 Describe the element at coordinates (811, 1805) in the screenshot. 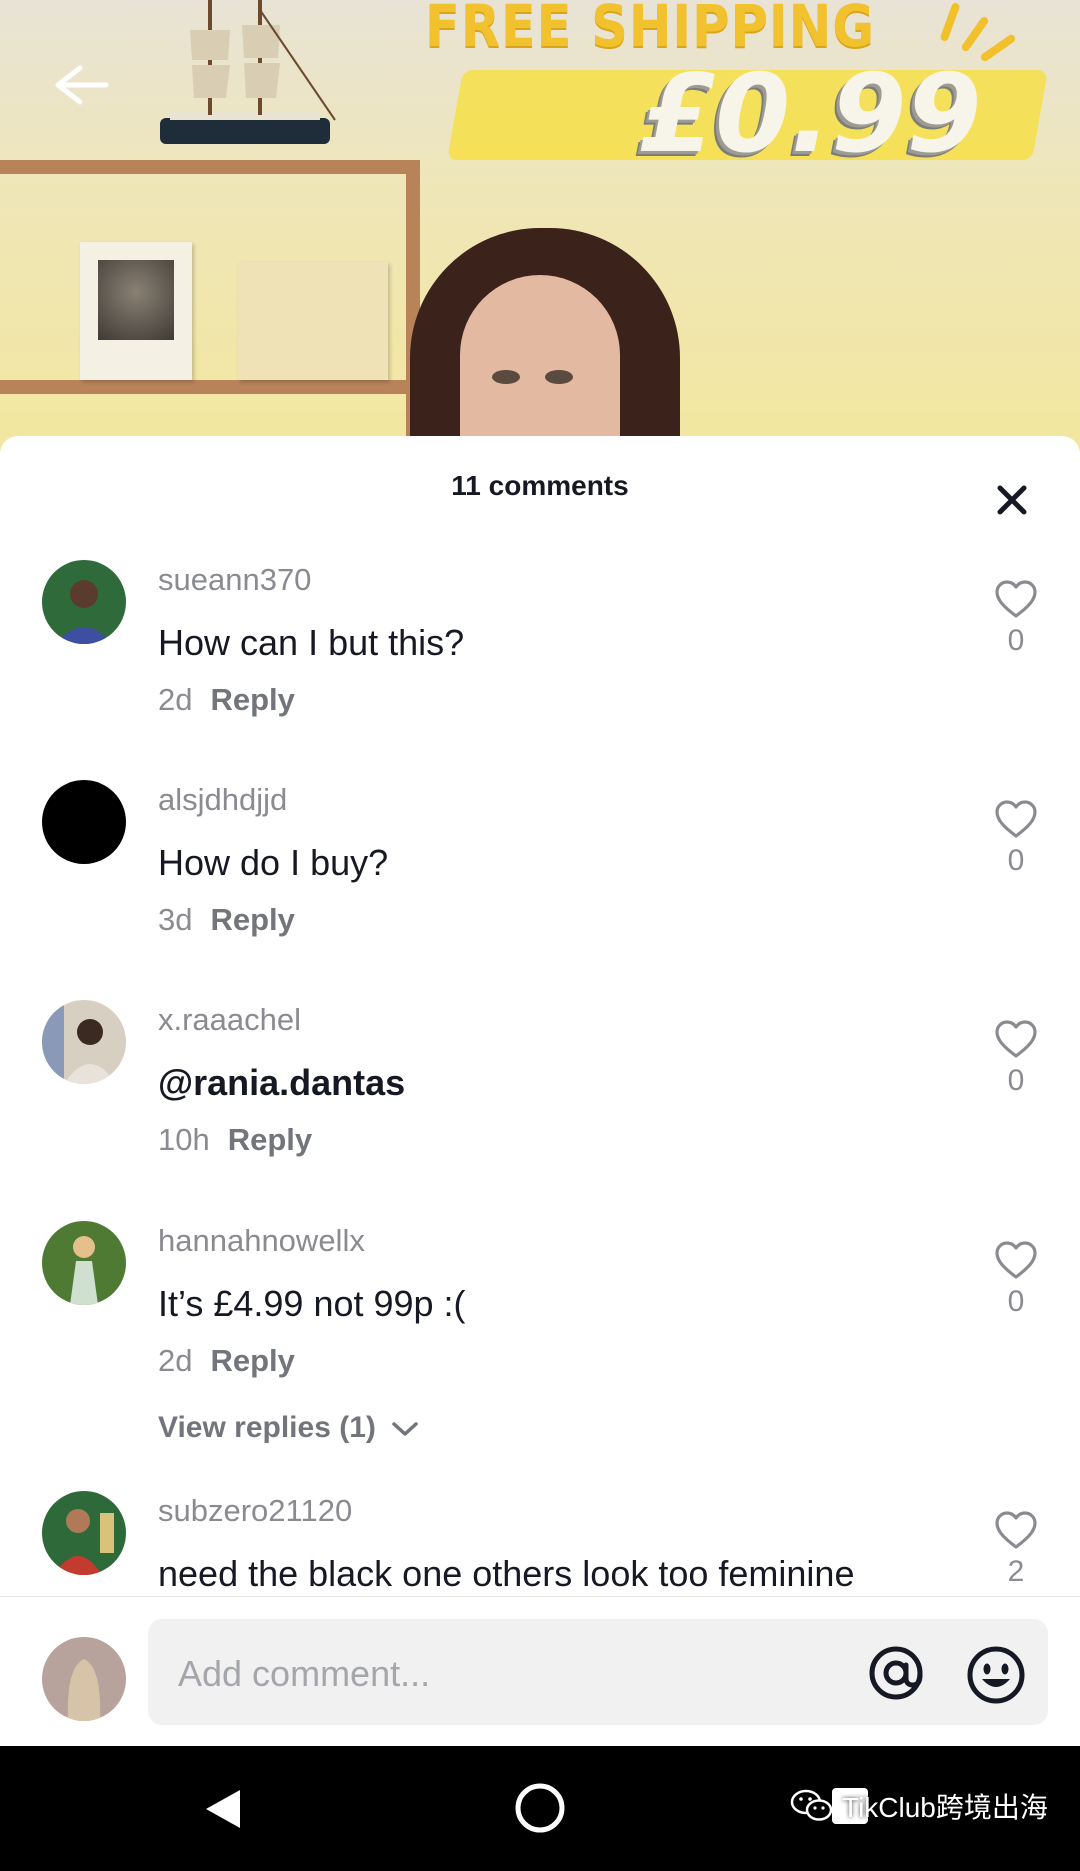

I see `wechat-icon` at that location.